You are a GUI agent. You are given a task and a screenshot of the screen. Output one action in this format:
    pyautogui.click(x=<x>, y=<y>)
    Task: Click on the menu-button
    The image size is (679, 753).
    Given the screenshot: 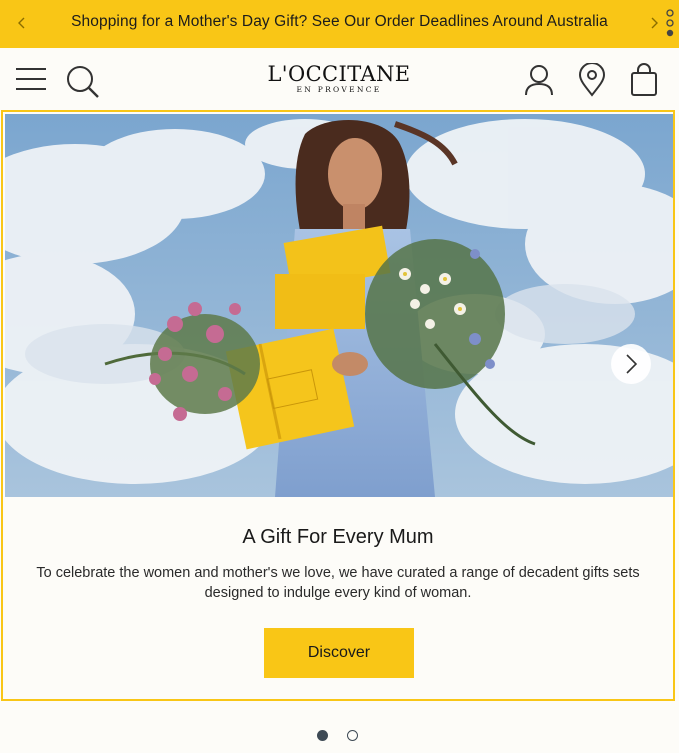 What is the action you would take?
    pyautogui.click(x=31, y=79)
    